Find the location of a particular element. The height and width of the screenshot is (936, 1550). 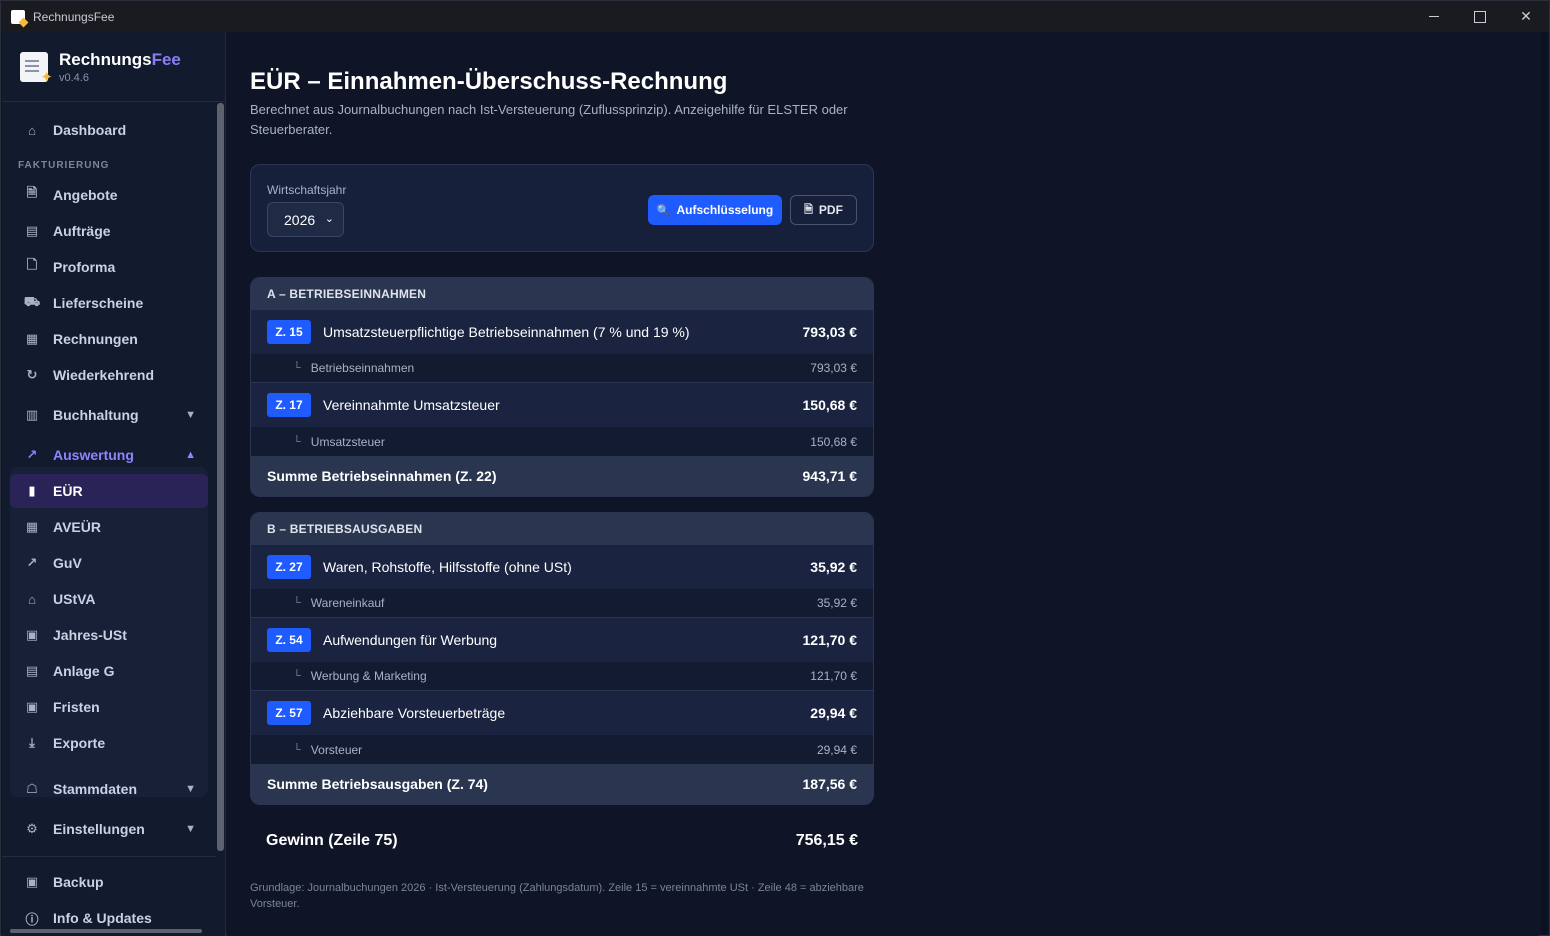

close-button: ✕ is located at coordinates (1526, 16).